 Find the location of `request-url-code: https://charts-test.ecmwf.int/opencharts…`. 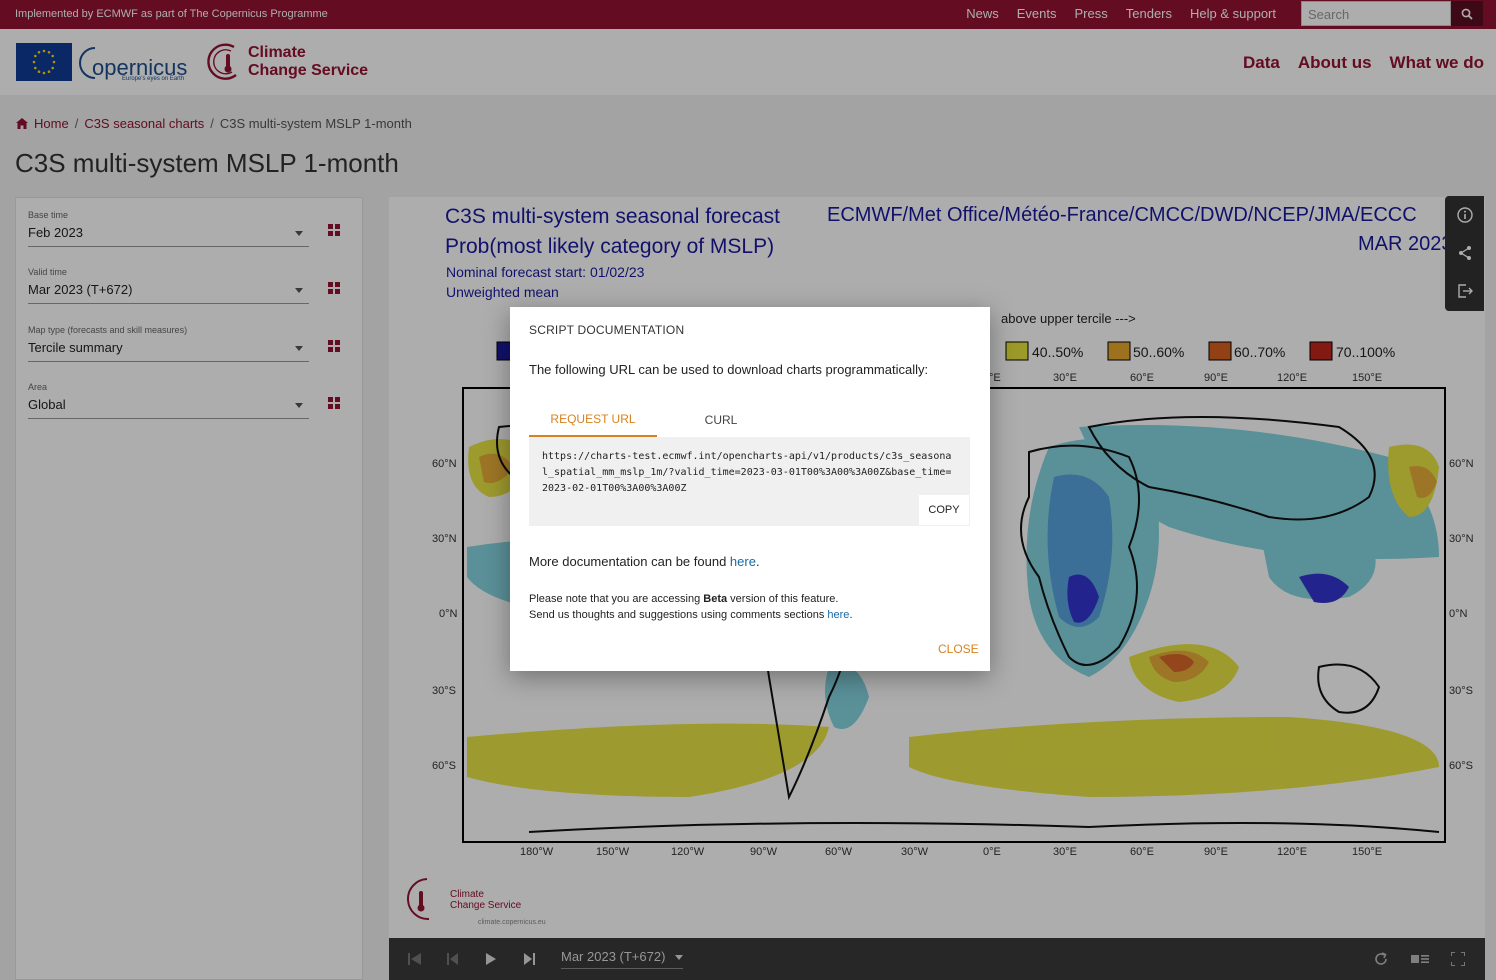

request-url-code: https://charts-test.ecmwf.int/opencharts… is located at coordinates (749, 481).